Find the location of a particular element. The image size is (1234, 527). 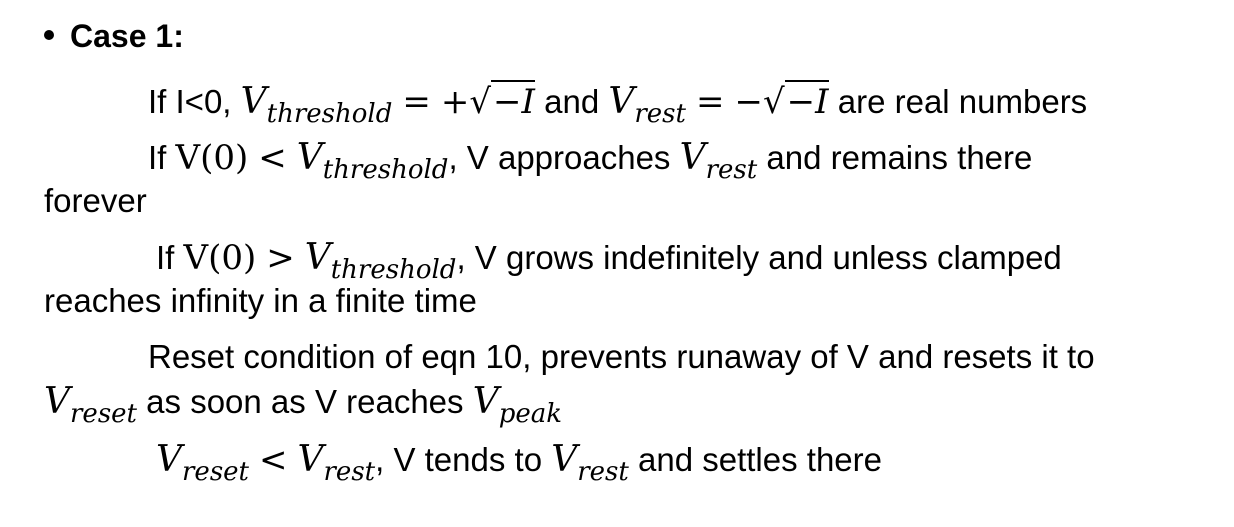

text-post: and remains there is located at coordinates (899, 157).